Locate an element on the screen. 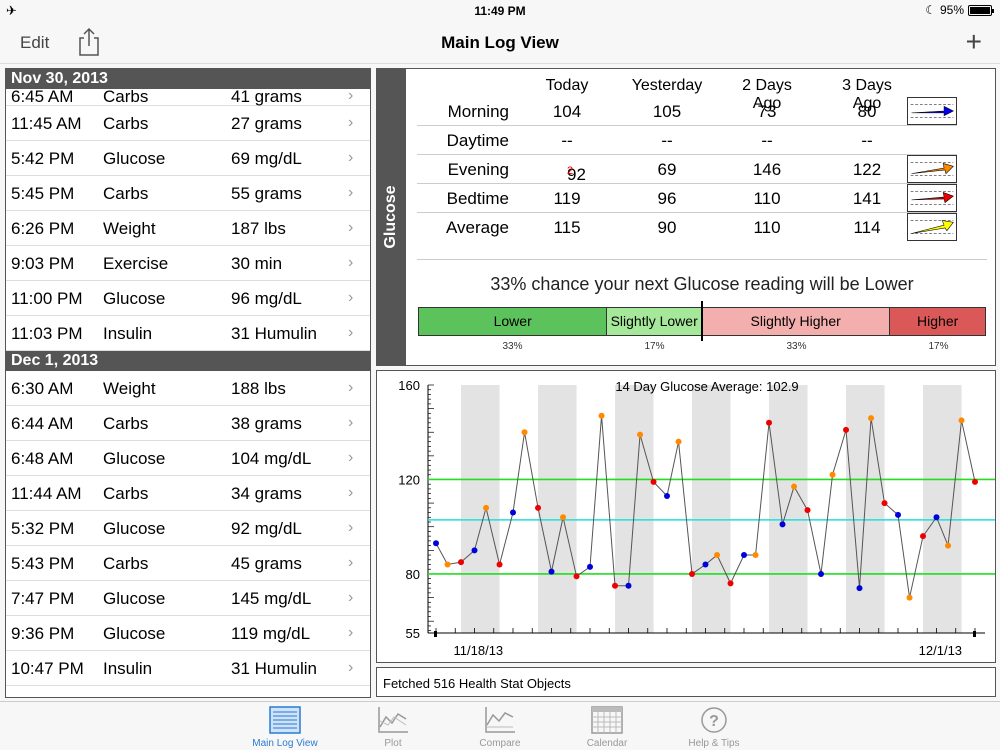 The image size is (1000, 750). moon-icon: ☾ is located at coordinates (930, 10).